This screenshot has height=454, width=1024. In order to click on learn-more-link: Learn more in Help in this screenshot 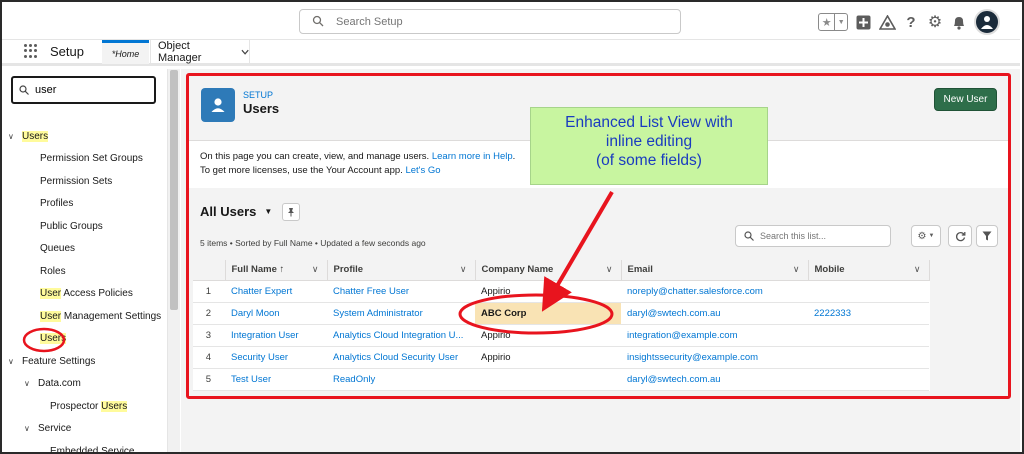, I will do `click(472, 156)`.